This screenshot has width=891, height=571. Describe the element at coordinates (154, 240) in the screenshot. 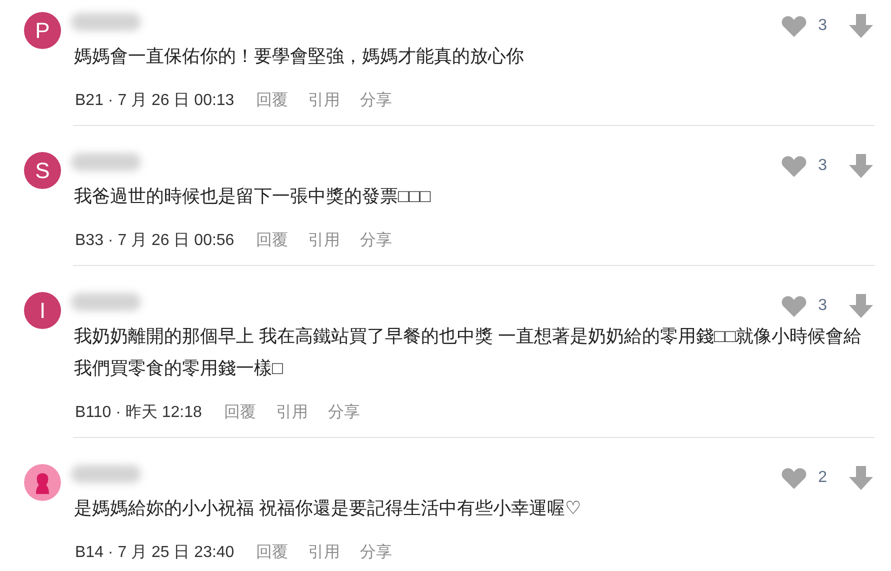

I see `floor-timestamp: B33 · 7 月 26 日 00:56` at that location.